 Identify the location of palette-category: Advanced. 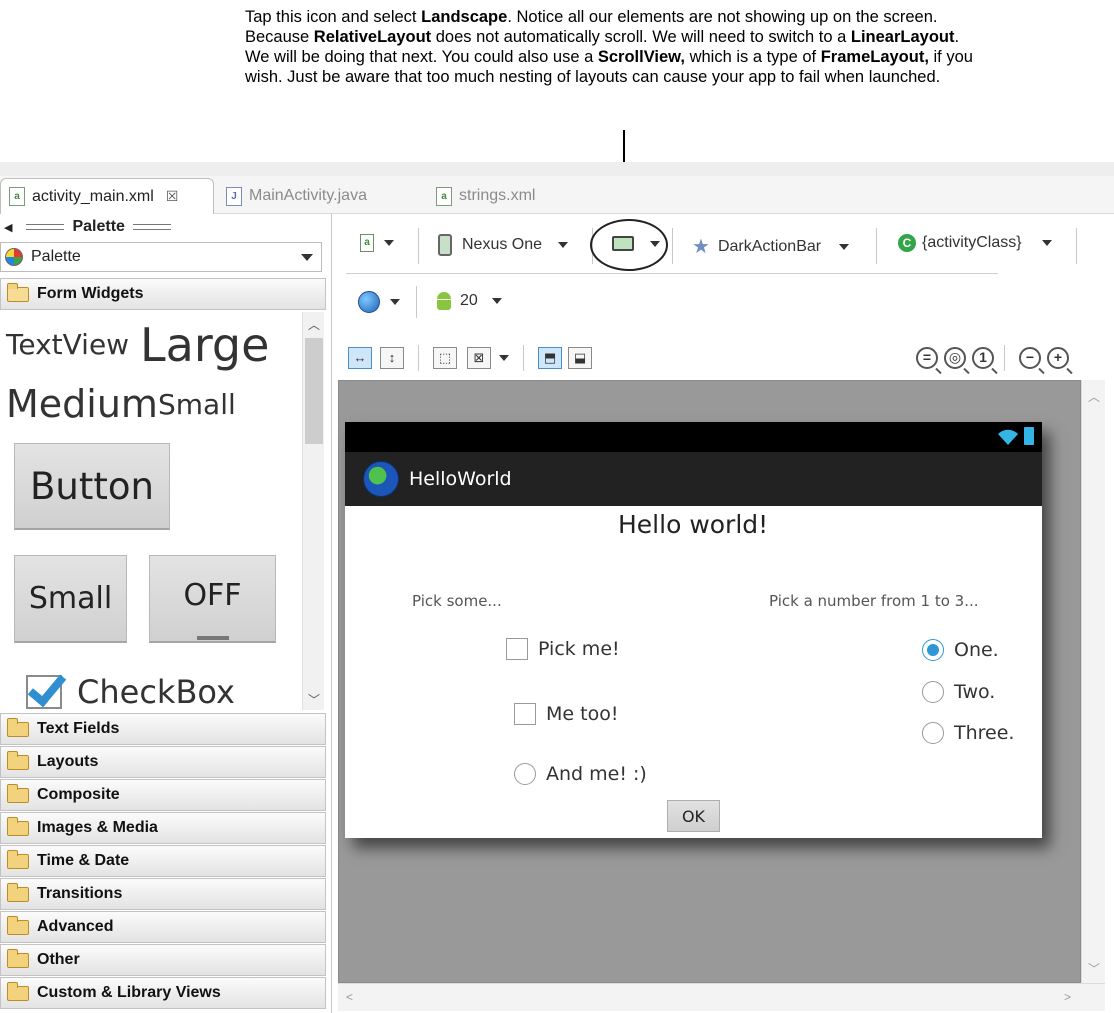
(163, 927).